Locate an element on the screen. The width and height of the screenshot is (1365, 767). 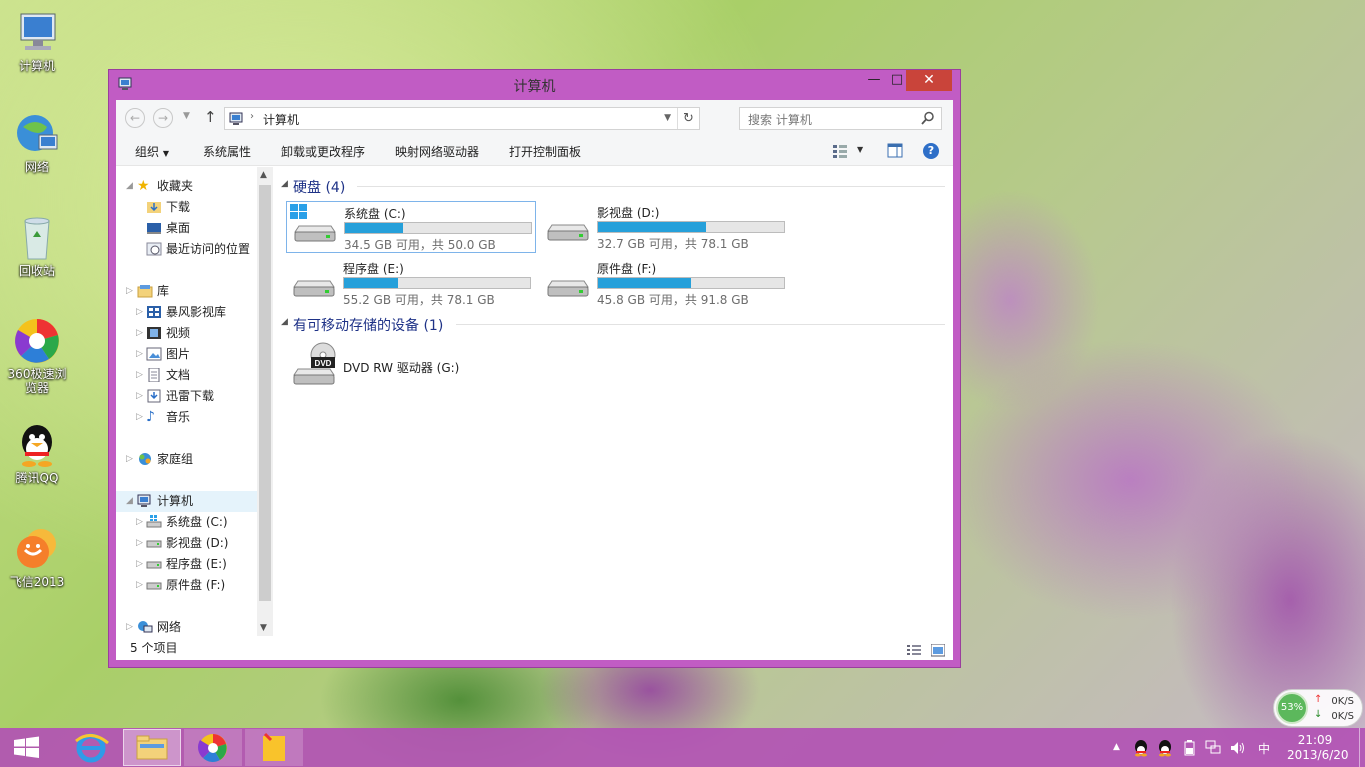
large-icons-view-icon is located at coordinates (938, 649).